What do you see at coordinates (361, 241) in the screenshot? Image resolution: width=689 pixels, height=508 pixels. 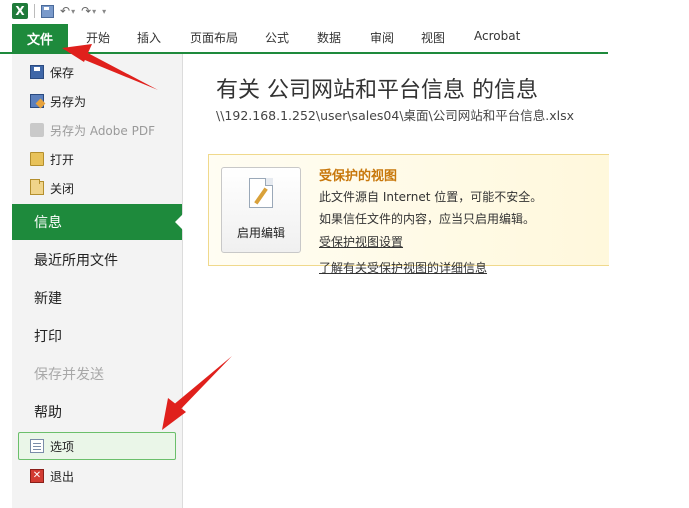 I see `protected-view-settings-link: 受保护视图设置` at bounding box center [361, 241].